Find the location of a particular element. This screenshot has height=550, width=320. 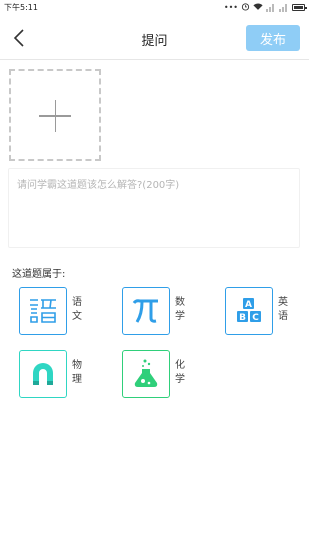

alarm-icon is located at coordinates (245, 7).